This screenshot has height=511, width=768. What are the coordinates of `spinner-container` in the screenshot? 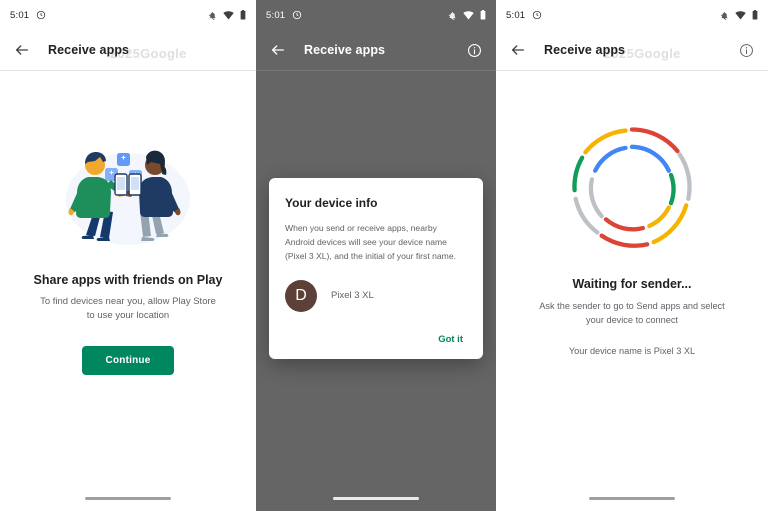 It's located at (632, 188).